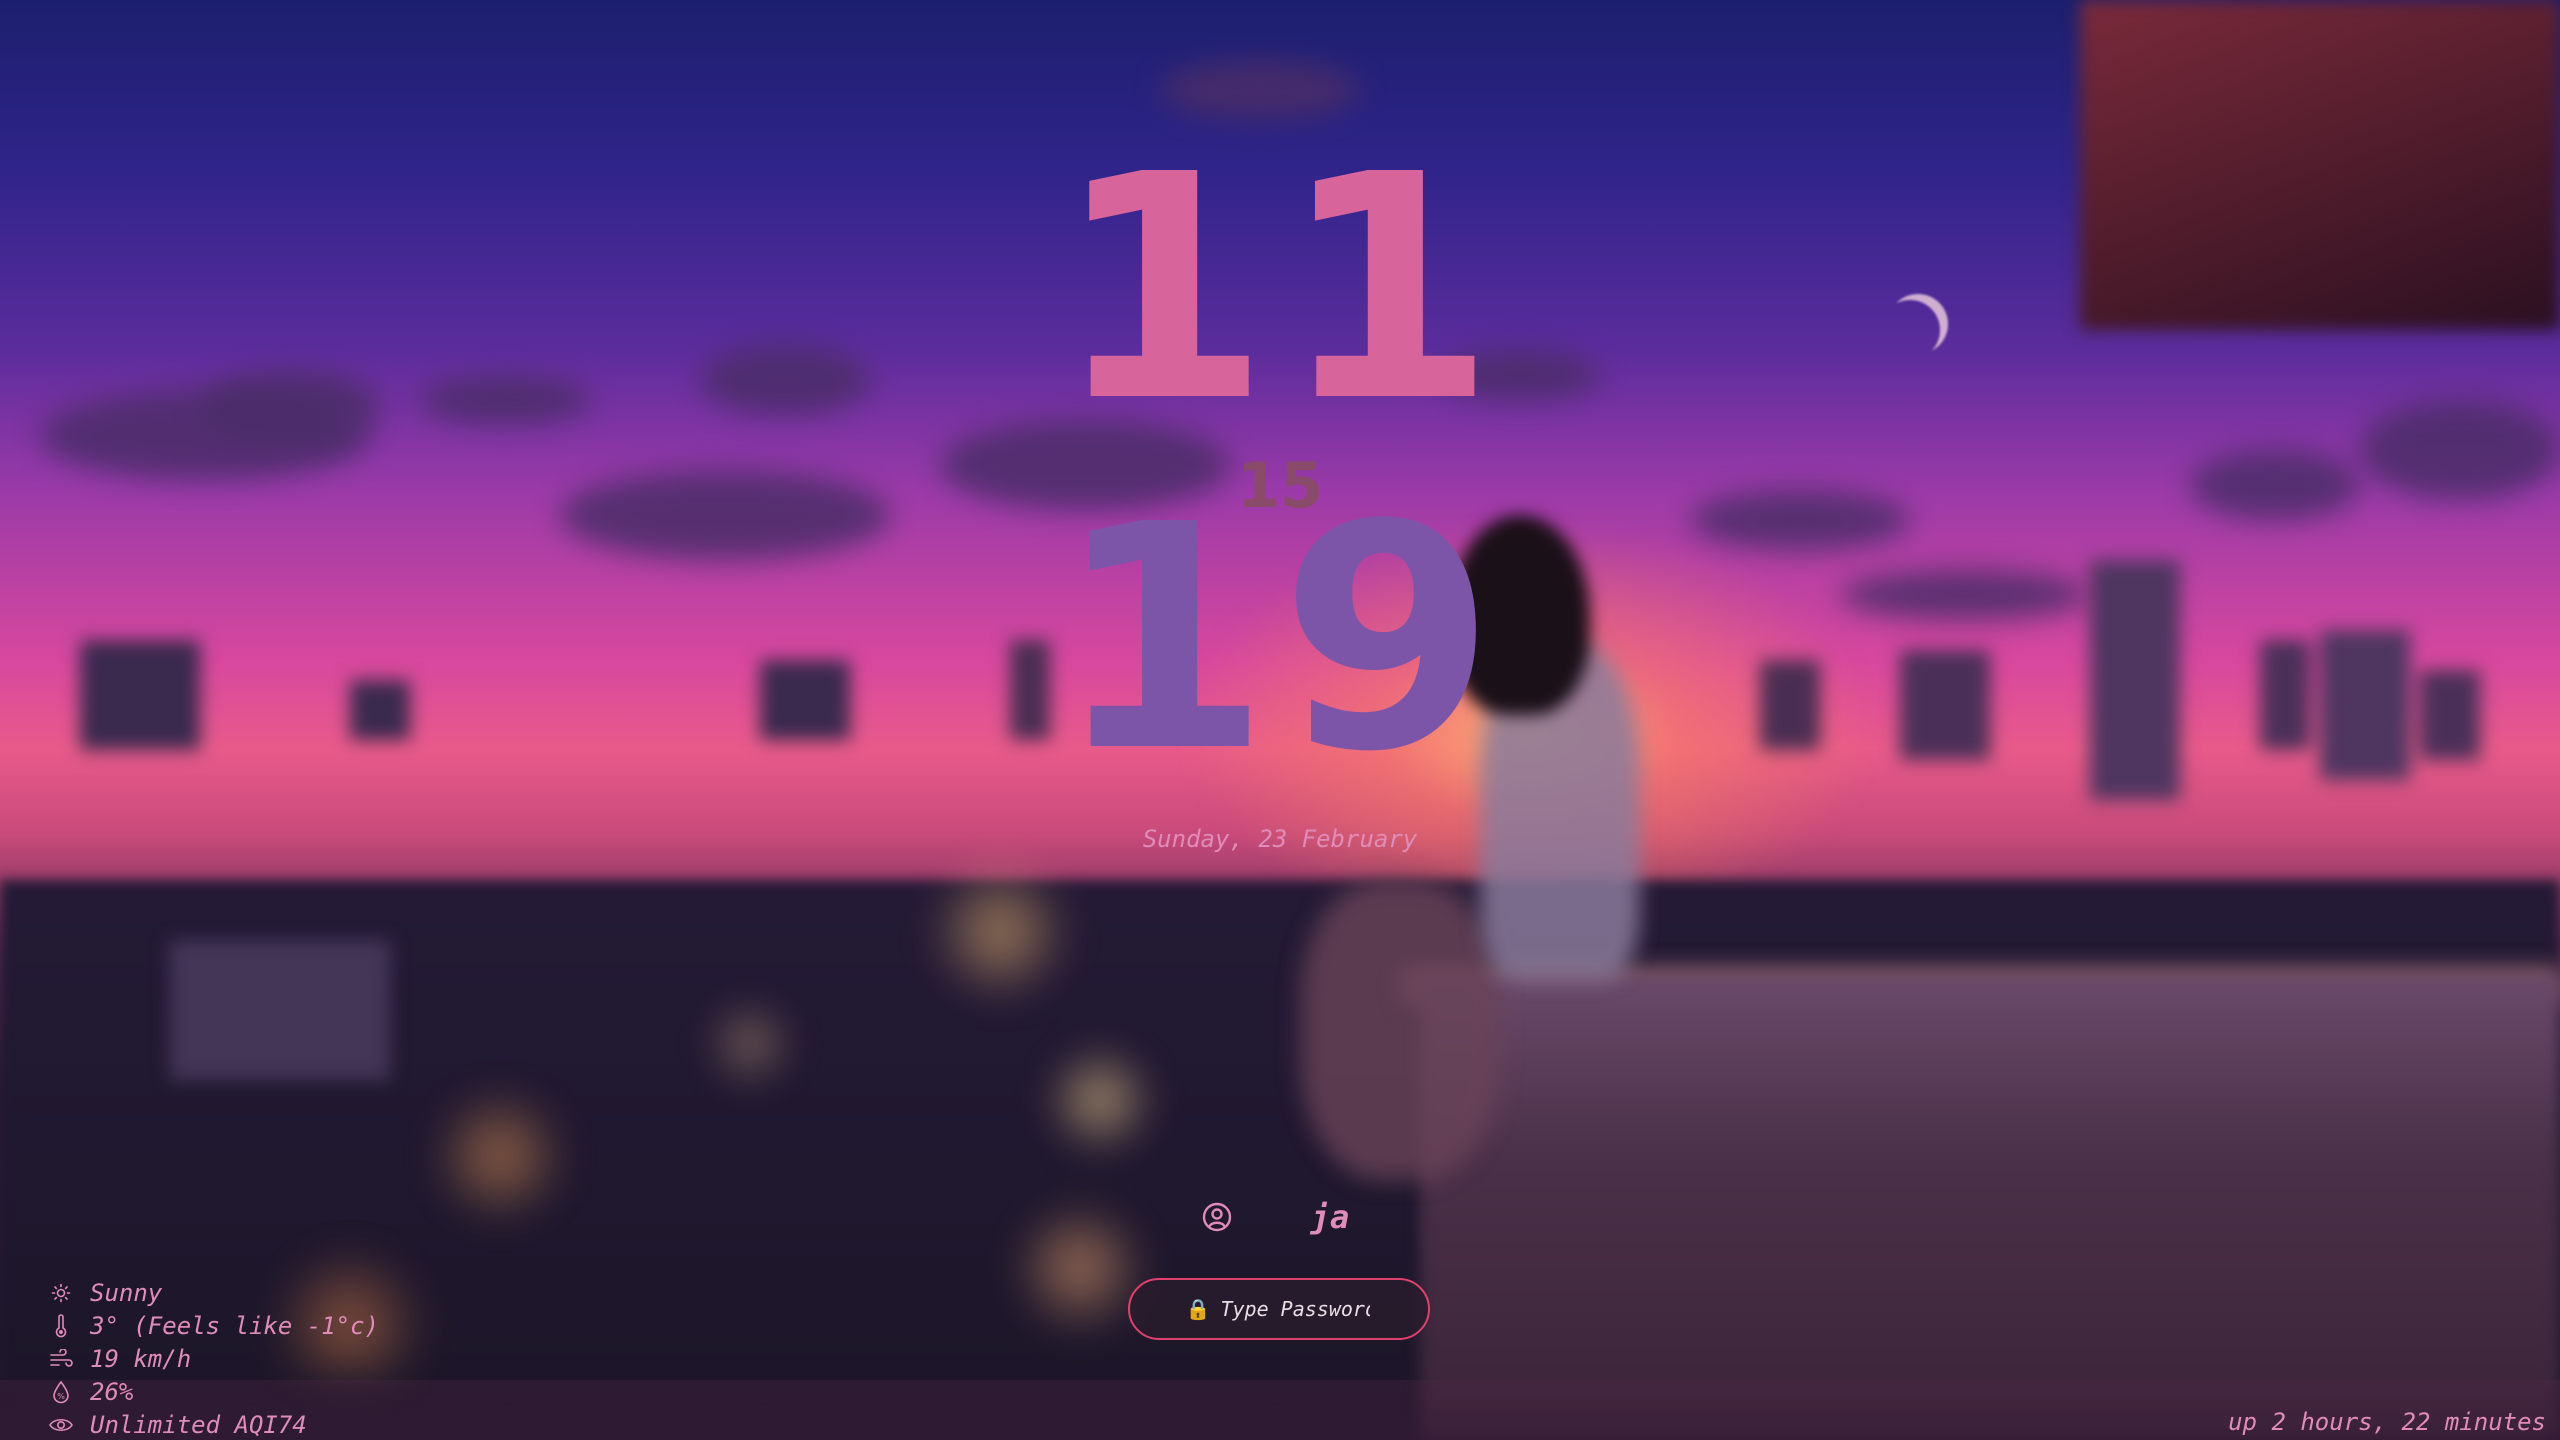 The height and width of the screenshot is (1440, 2560). I want to click on user-row: ja, so click(1280, 1217).